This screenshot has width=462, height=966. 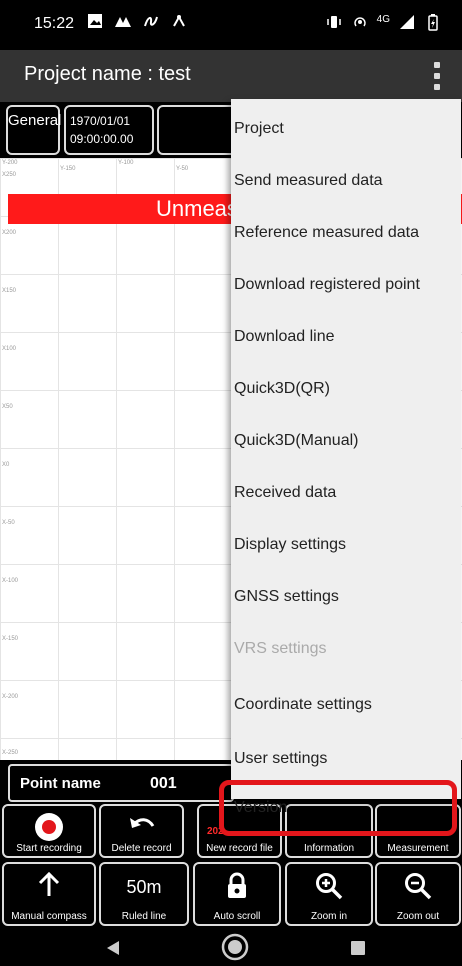 What do you see at coordinates (346, 441) in the screenshot?
I see `menu-item-quick3d-manual: Quick3D(Manual)` at bounding box center [346, 441].